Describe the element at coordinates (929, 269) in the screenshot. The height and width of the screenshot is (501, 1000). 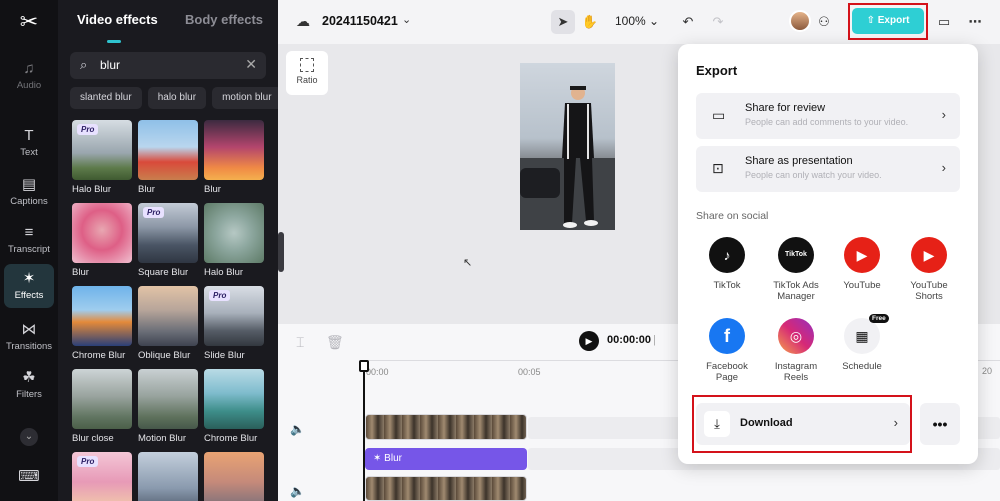
I see `social-youtube-shorts: ▶ YouTube Shorts` at that location.